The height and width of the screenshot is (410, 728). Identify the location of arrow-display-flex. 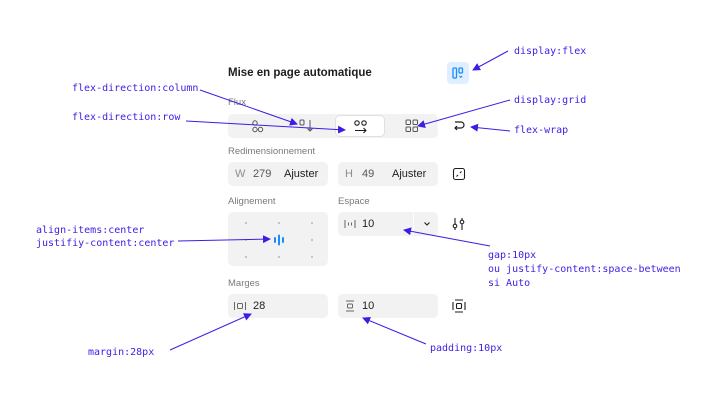
(490, 60).